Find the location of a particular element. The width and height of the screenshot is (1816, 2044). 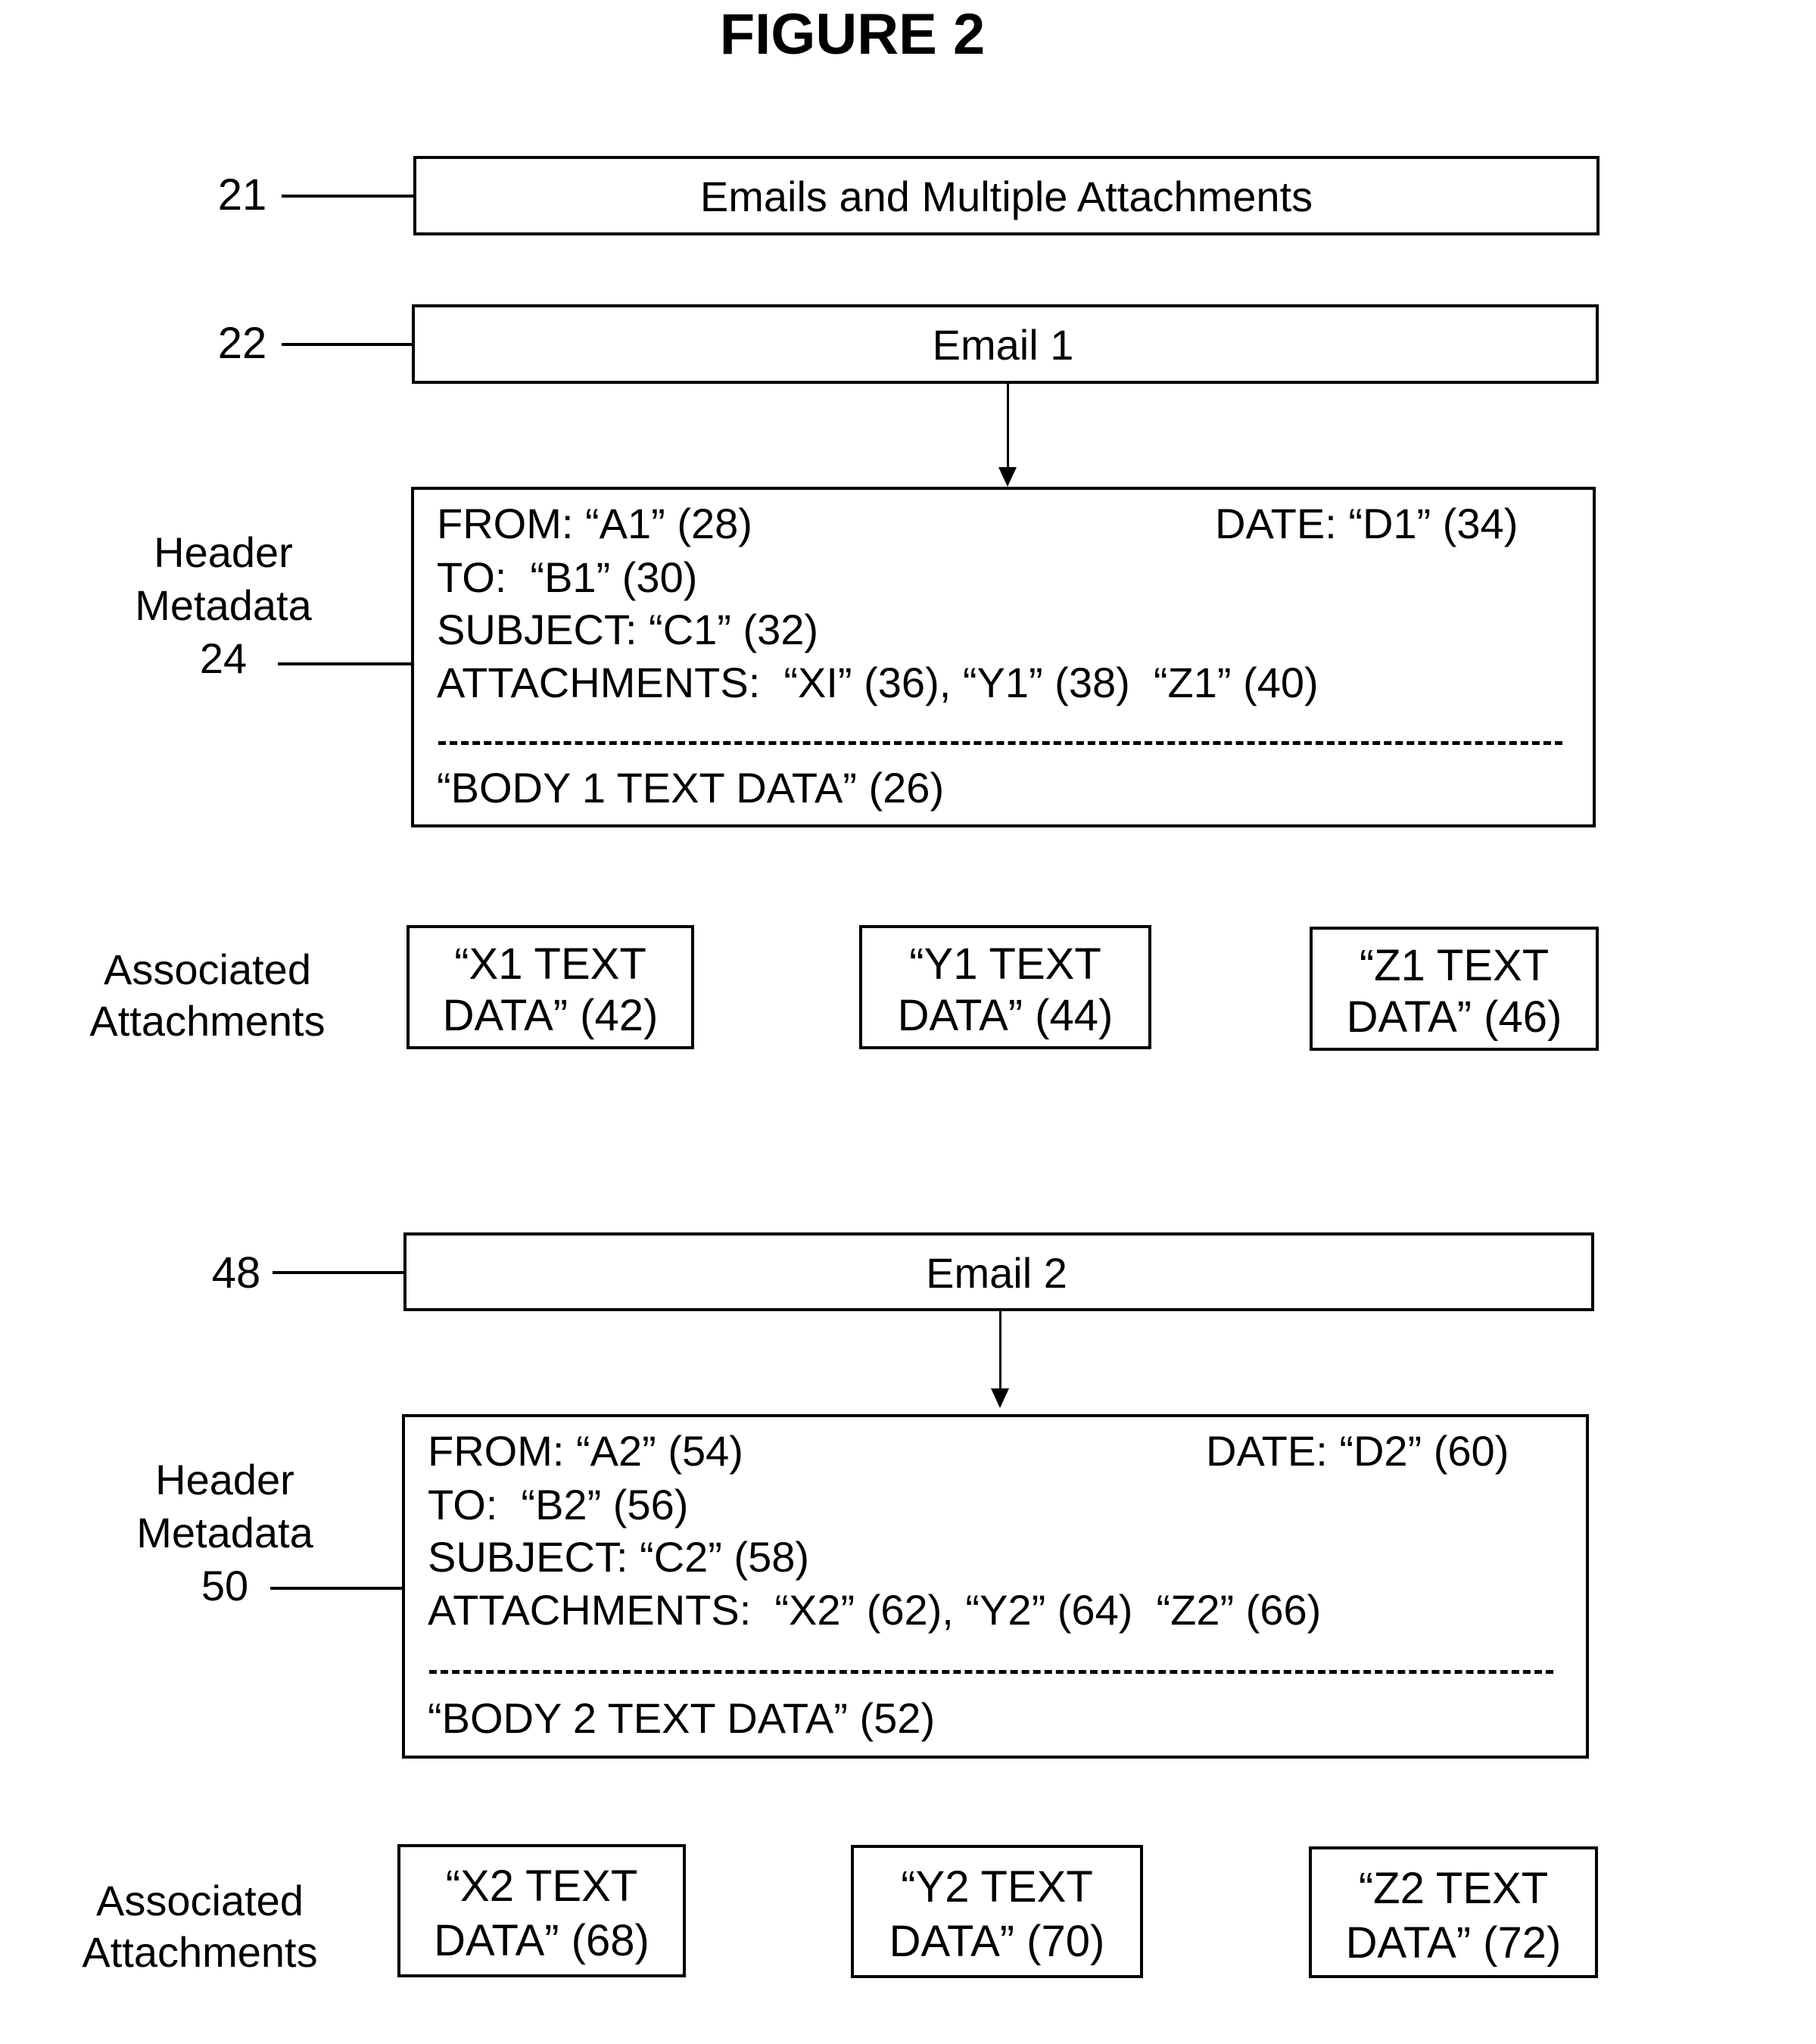

associated-attachments-1-line-1: Associated is located at coordinates (207, 970).